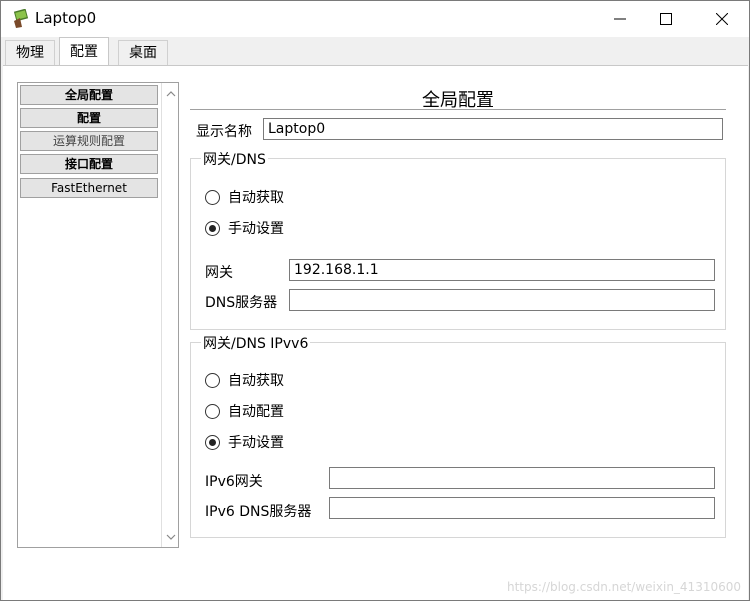  I want to click on dns-server-input, so click(502, 300).